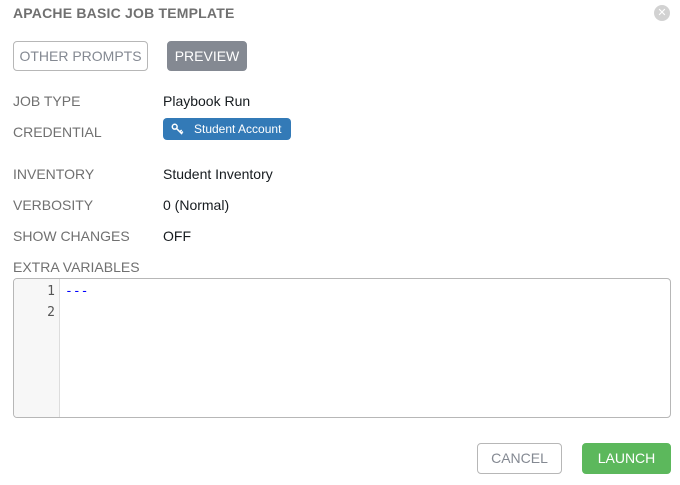 This screenshot has height=485, width=680. I want to click on credential-label: CREDENTIAL, so click(57, 132).